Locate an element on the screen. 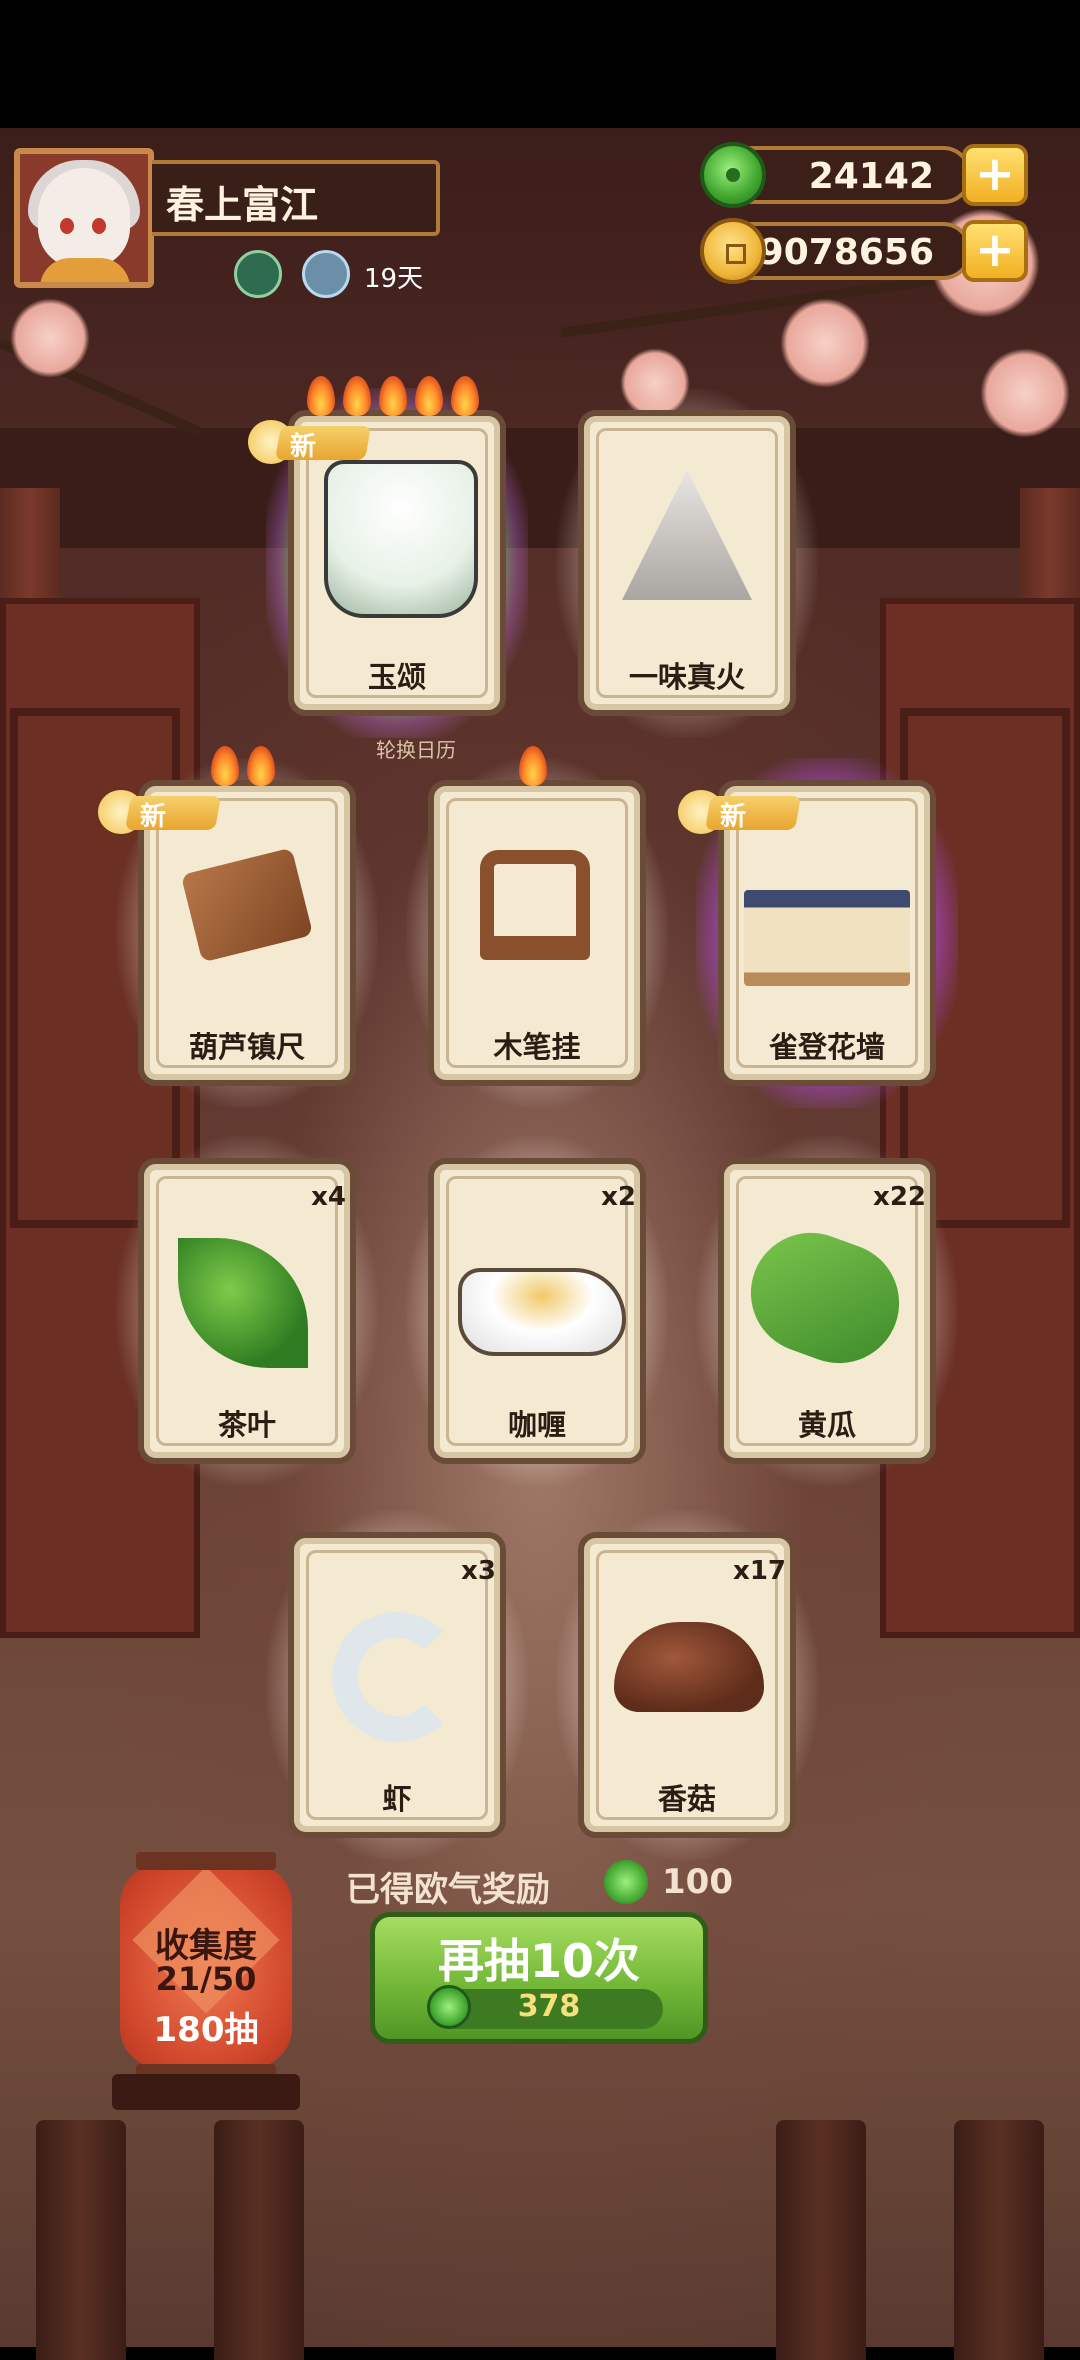 Image resolution: width=1080 pixels, height=2360 pixels. add-jade-button: + is located at coordinates (995, 175).